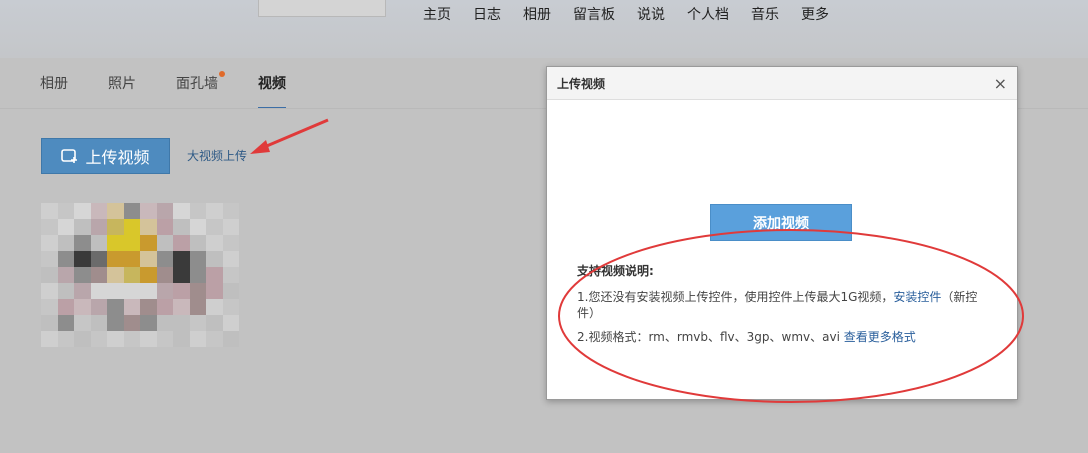  I want to click on video-thumbnail, so click(140, 275).